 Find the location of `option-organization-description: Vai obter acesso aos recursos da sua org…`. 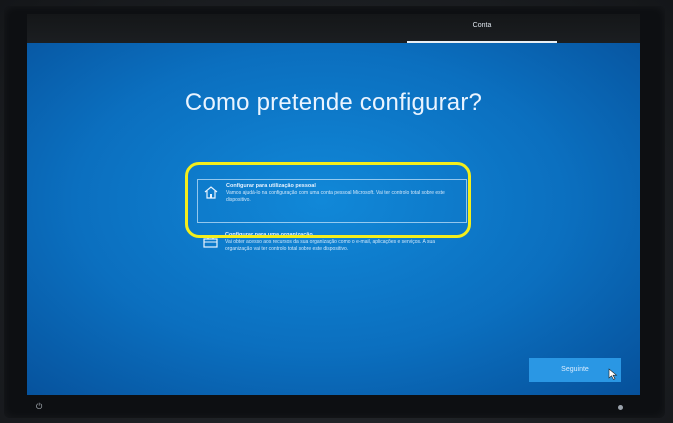

option-organization-description: Vai obter acesso aos recursos da sua org… is located at coordinates (330, 245).